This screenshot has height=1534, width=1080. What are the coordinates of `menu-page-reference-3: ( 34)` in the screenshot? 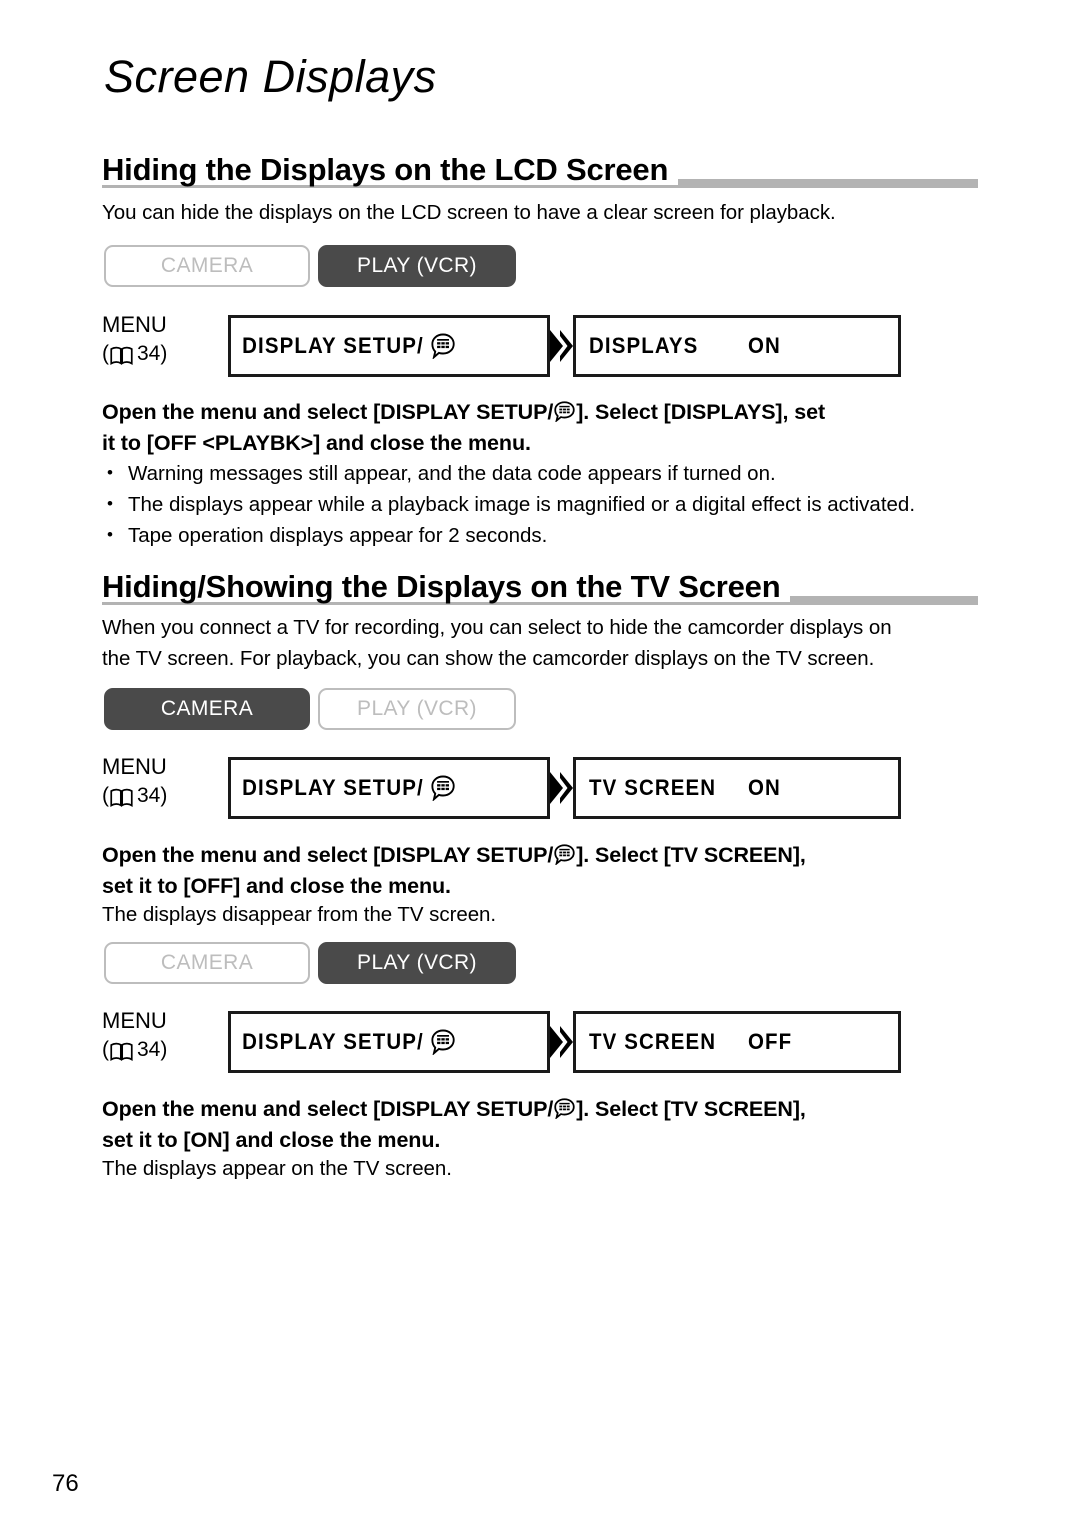 It's located at (135, 1049).